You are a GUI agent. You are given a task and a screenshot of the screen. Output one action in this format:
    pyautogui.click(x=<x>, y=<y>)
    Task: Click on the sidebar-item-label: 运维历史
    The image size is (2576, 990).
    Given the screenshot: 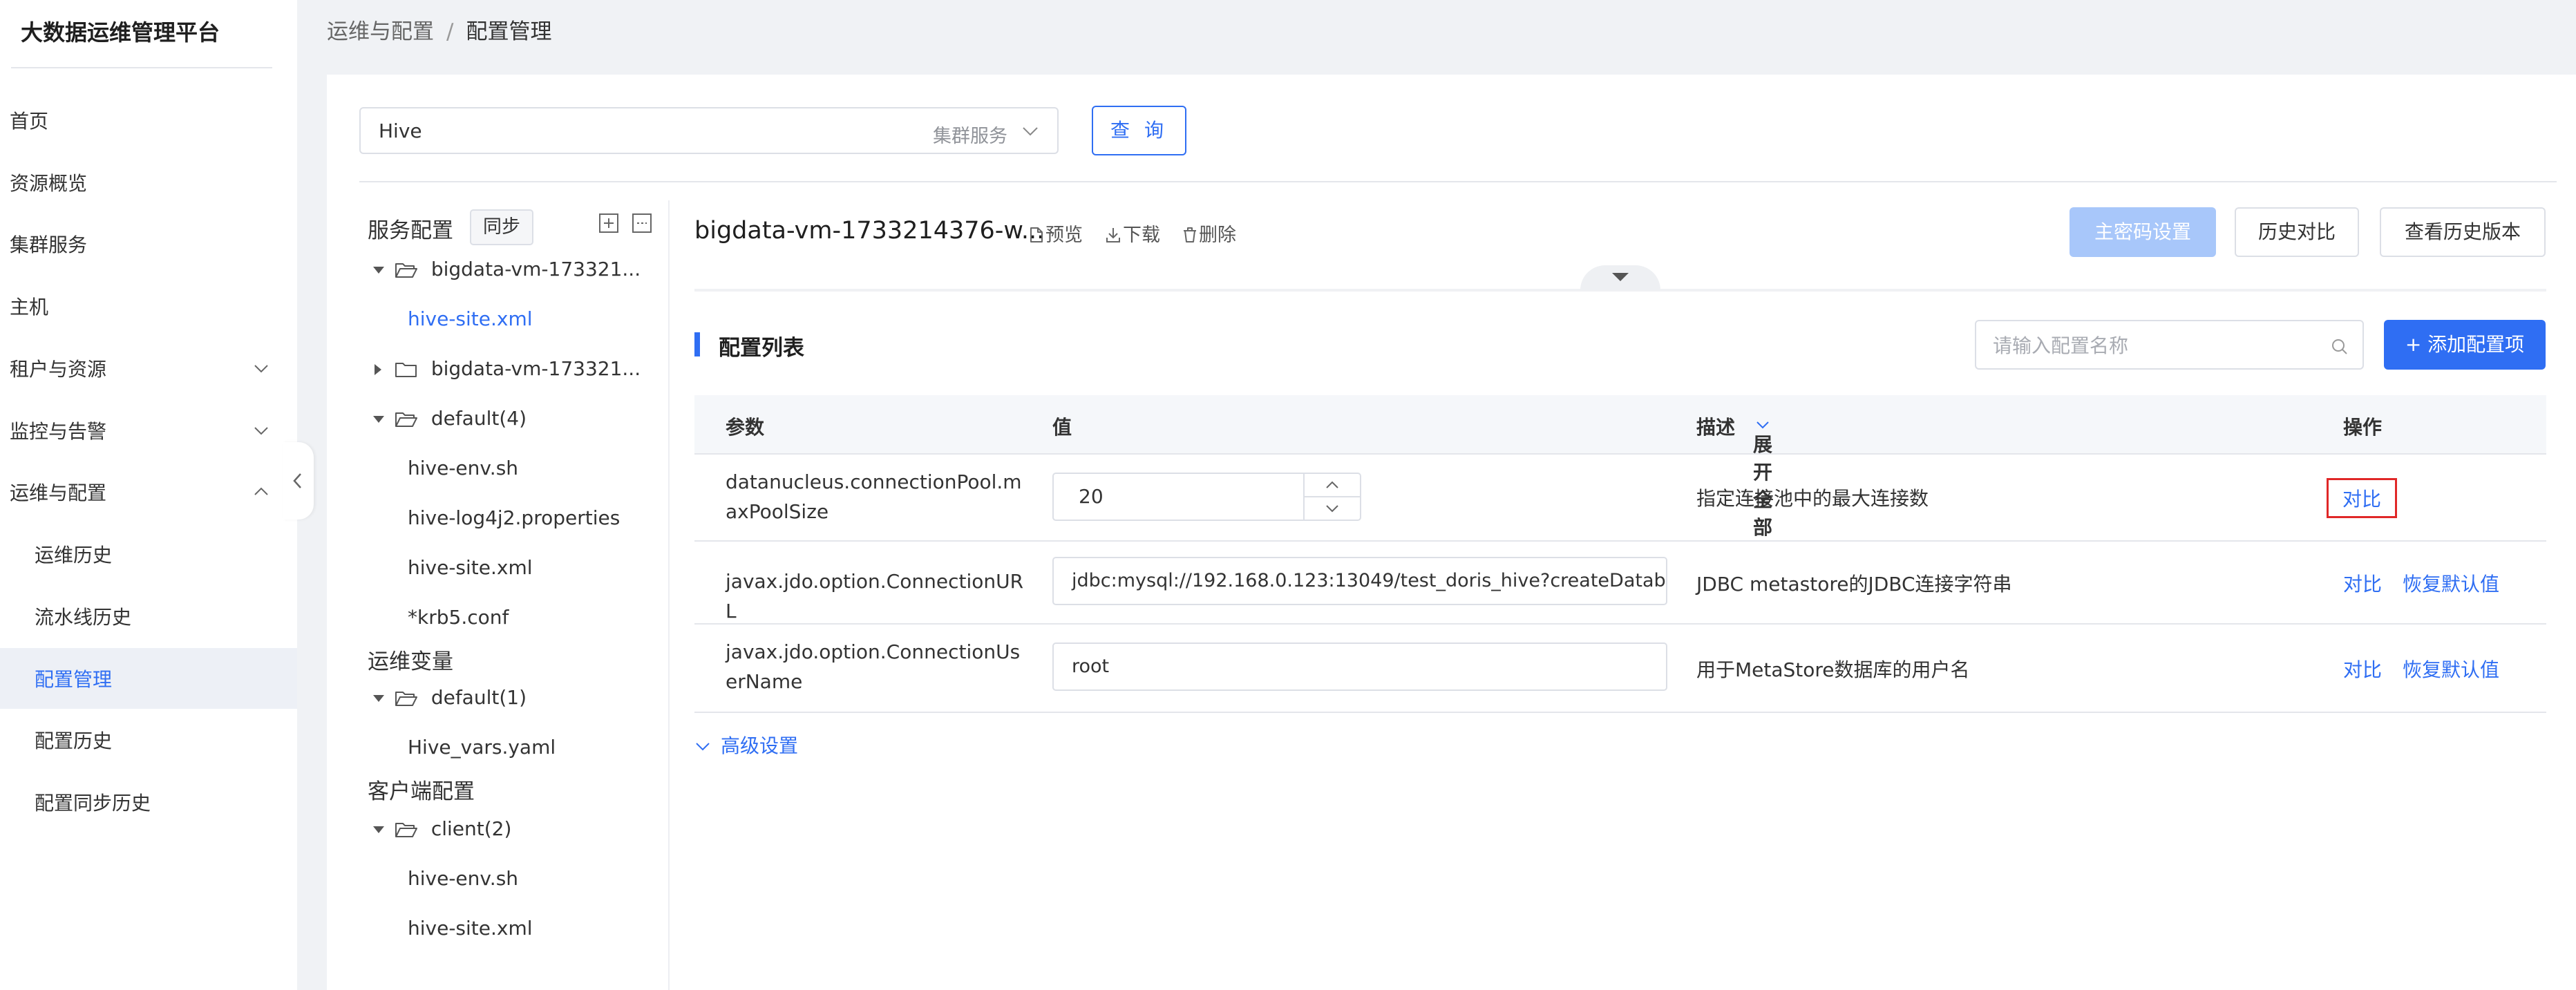 What is the action you would take?
    pyautogui.click(x=74, y=556)
    